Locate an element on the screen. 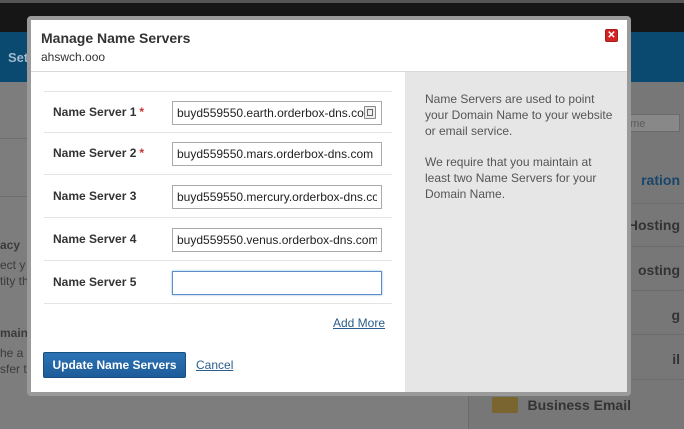 This screenshot has height=429, width=684. name-server-1-input is located at coordinates (277, 113).